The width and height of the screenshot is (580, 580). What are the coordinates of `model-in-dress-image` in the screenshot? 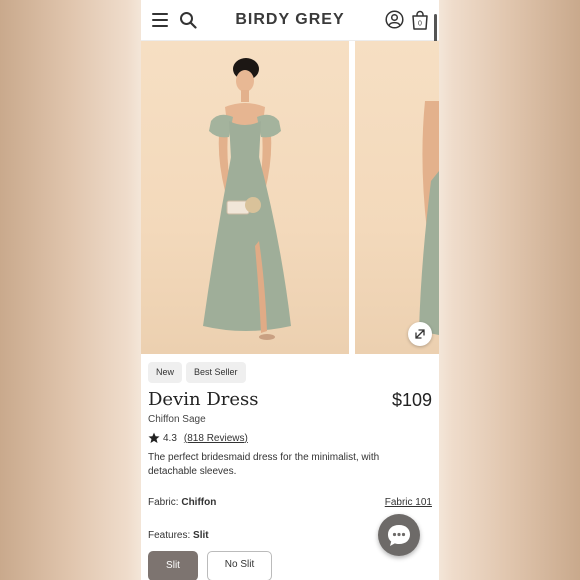 It's located at (247, 199).